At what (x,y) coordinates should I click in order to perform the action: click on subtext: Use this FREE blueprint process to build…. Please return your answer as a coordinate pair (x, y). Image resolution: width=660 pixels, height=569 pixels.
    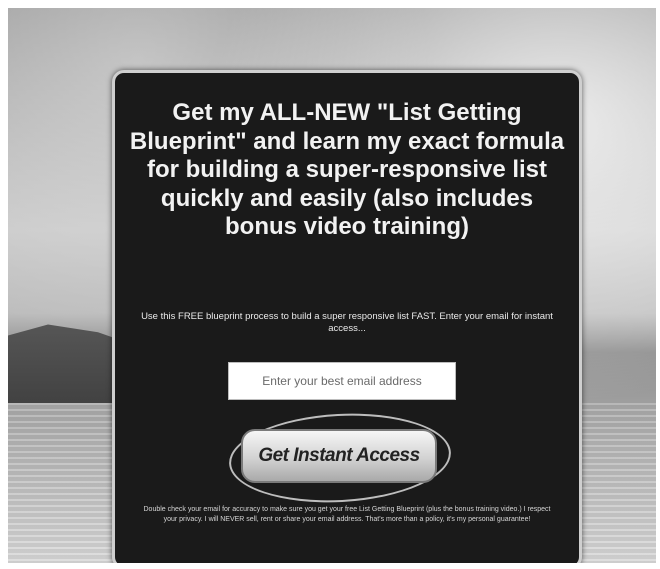
    Looking at the image, I should click on (347, 322).